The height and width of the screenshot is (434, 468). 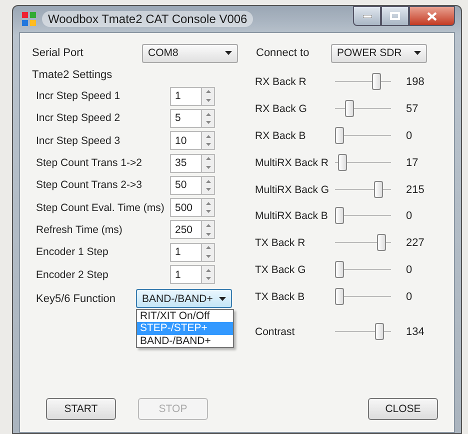 I want to click on app-icon, so click(x=29, y=19).